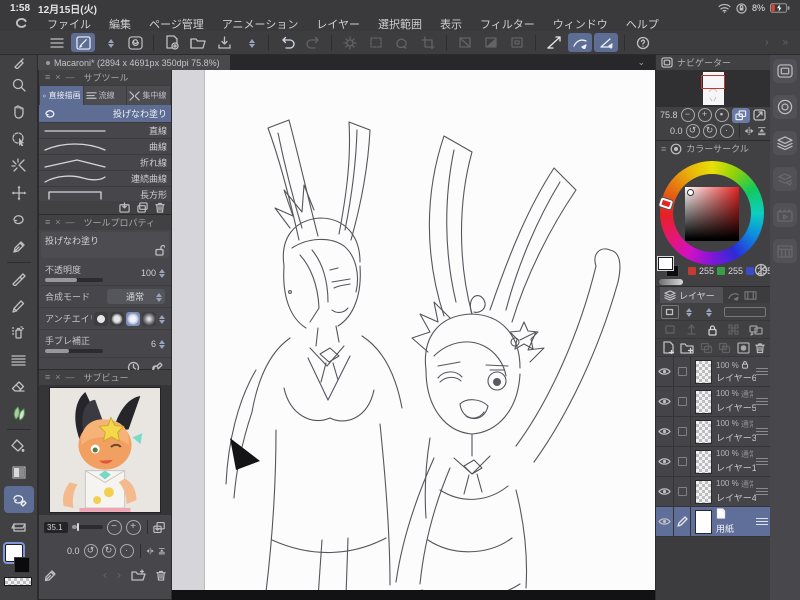  What do you see at coordinates (162, 319) in the screenshot?
I see `antialias-stepper` at bounding box center [162, 319].